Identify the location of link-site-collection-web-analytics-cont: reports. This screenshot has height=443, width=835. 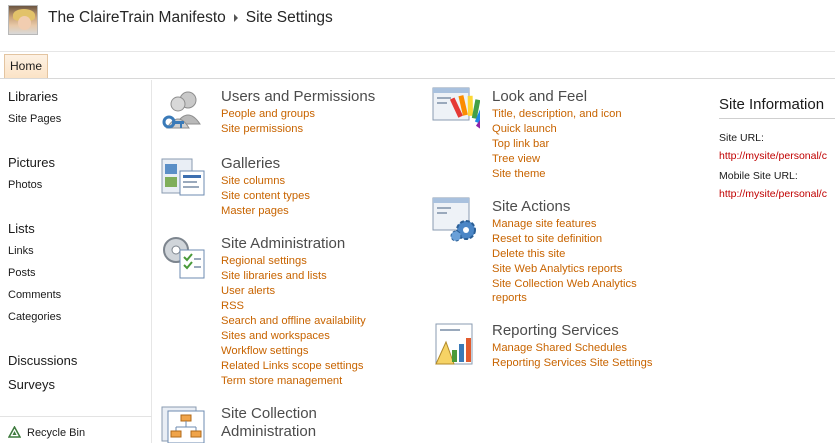
(509, 298).